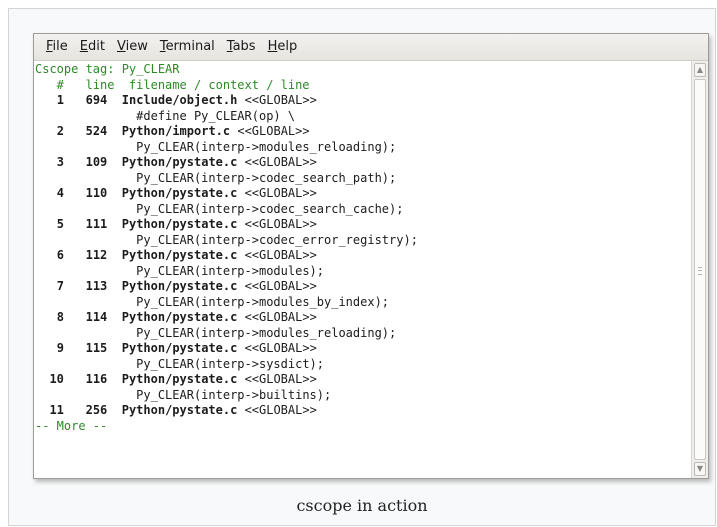 The height and width of the screenshot is (527, 717). Describe the element at coordinates (60, 348) in the screenshot. I see `result-number: 9` at that location.